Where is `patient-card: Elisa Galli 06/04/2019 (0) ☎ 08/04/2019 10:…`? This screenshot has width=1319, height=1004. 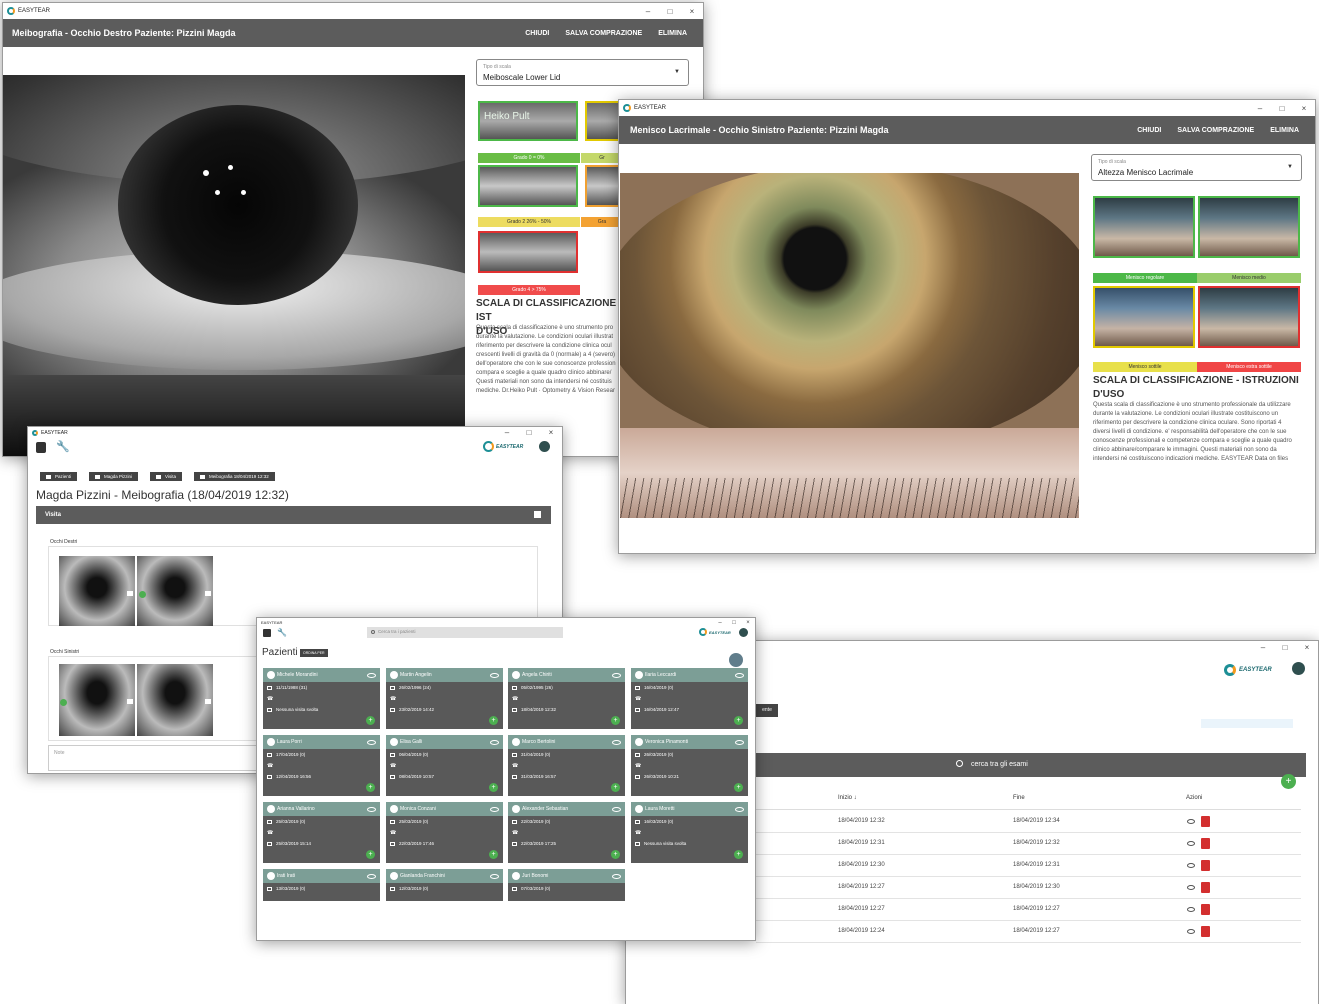 patient-card: Elisa Galli 06/04/2019 (0) ☎ 08/04/2019 10:… is located at coordinates (444, 765).